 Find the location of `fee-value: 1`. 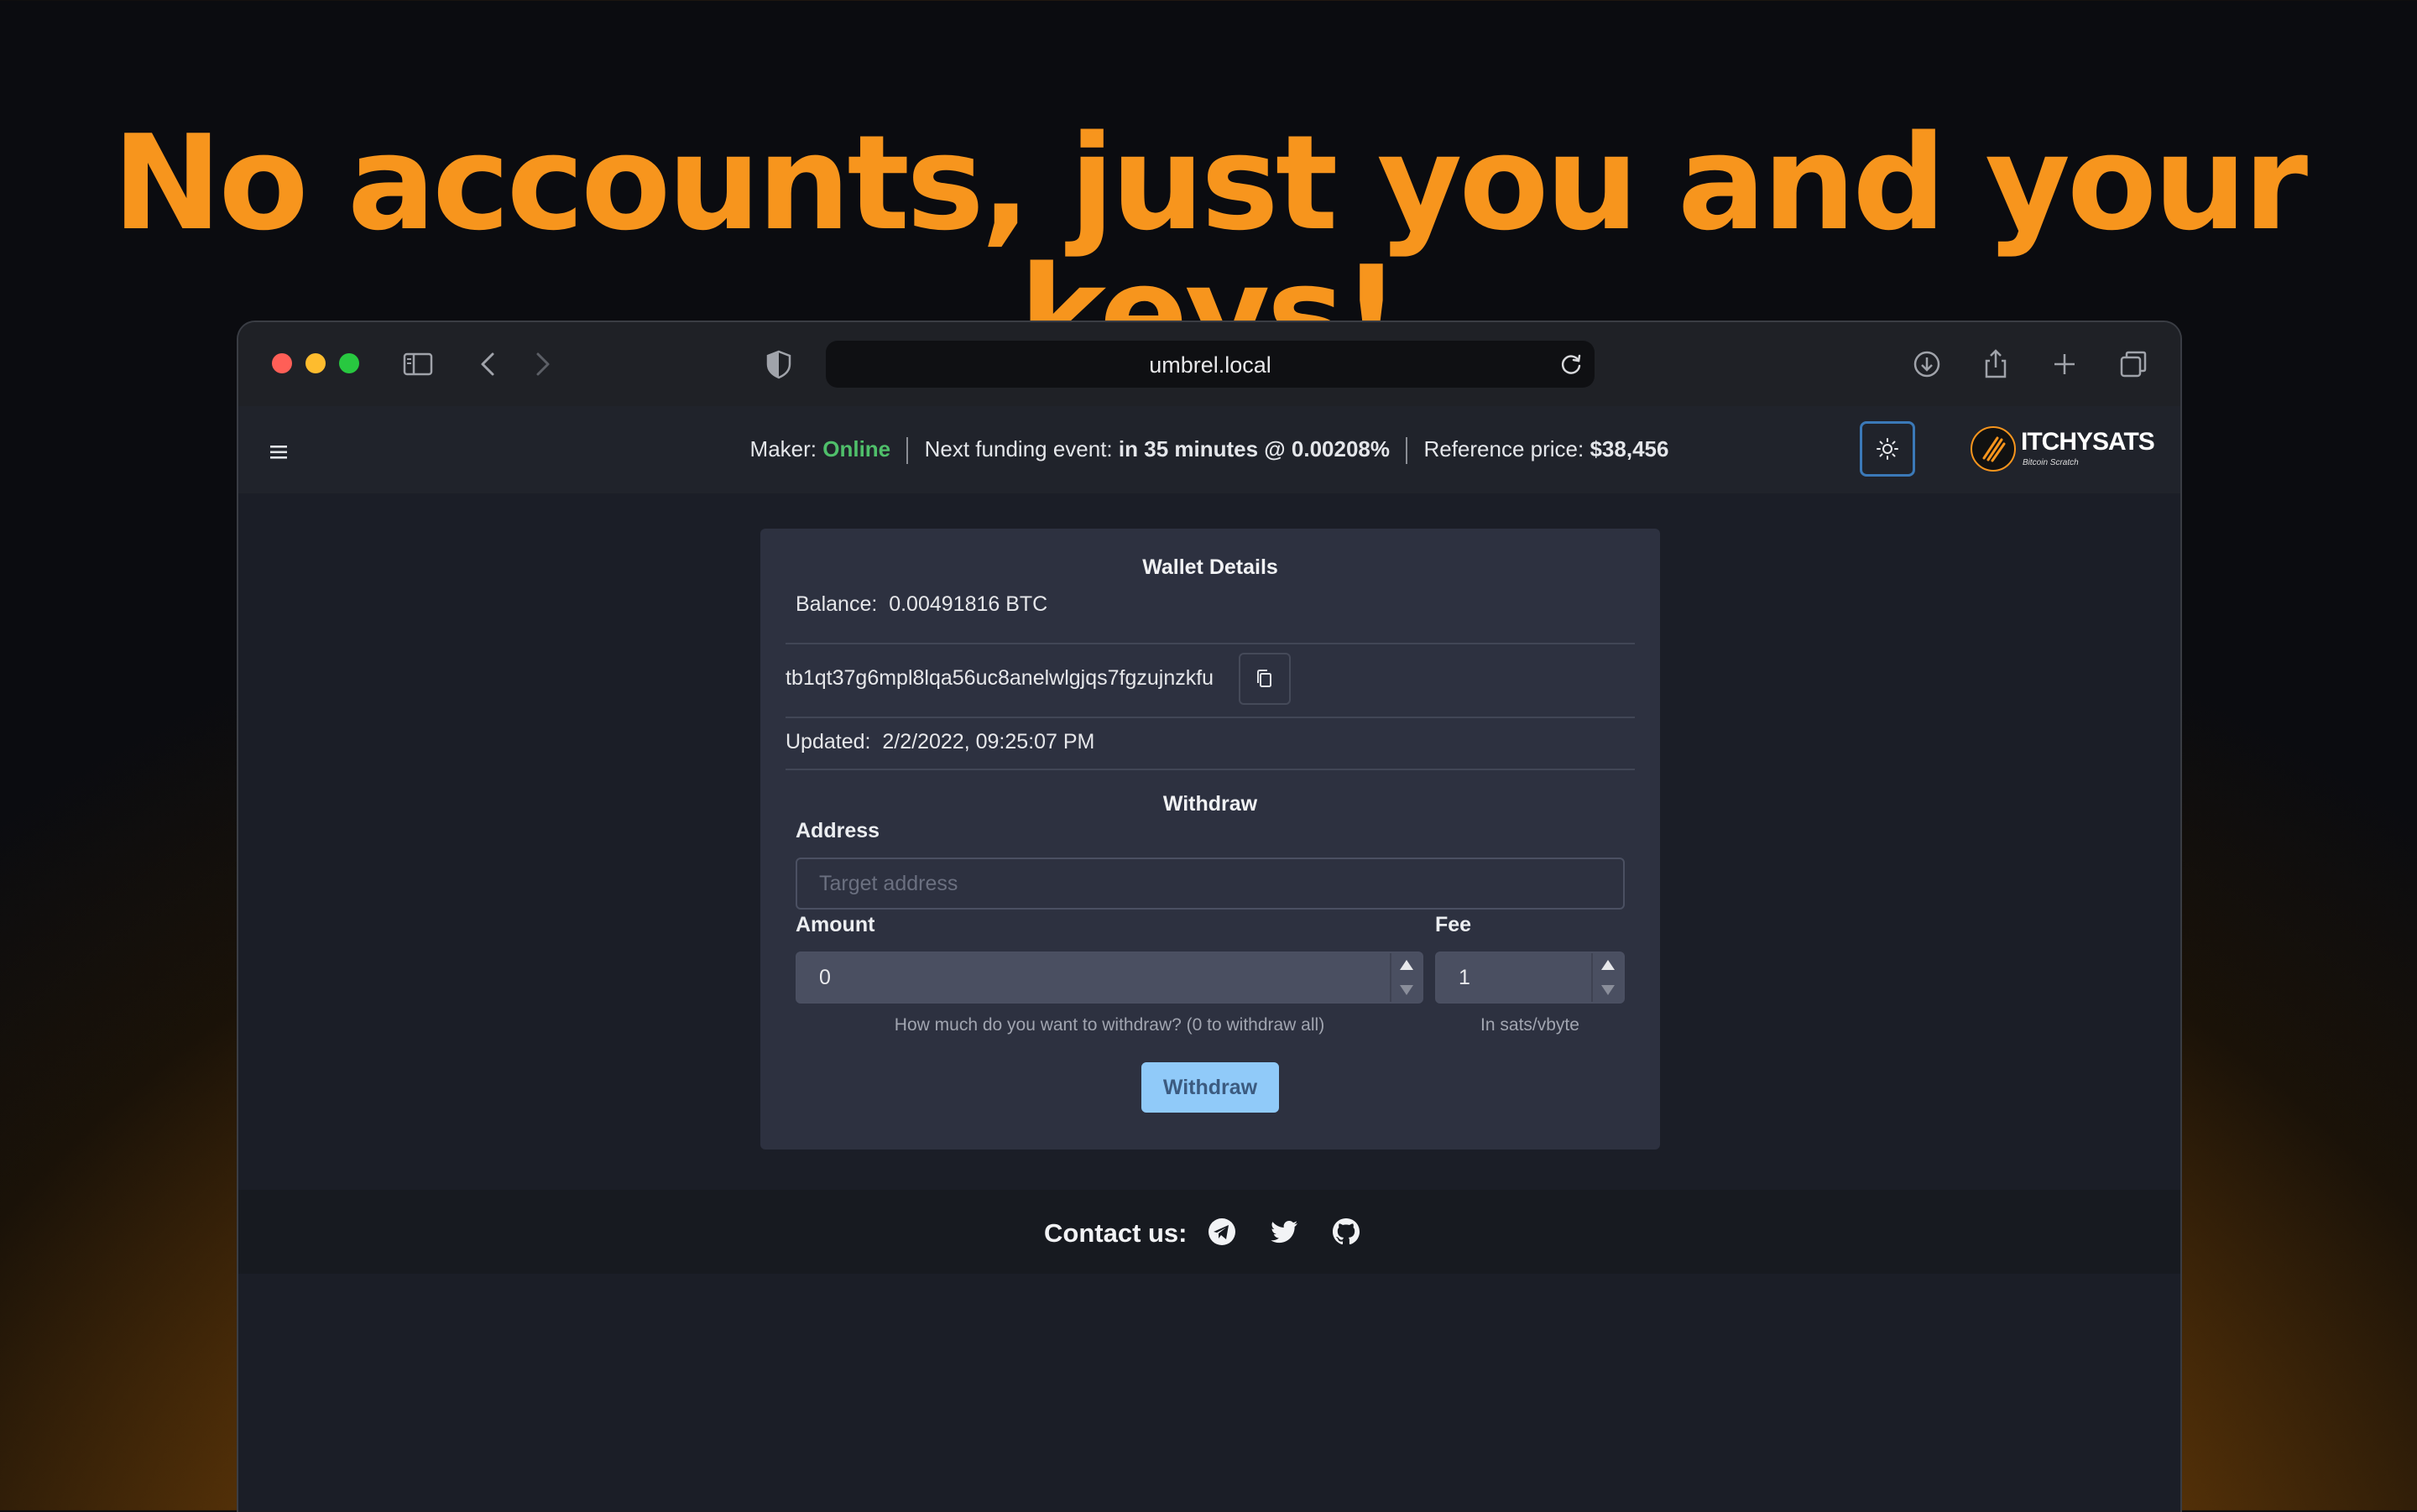

fee-value: 1 is located at coordinates (1464, 977).